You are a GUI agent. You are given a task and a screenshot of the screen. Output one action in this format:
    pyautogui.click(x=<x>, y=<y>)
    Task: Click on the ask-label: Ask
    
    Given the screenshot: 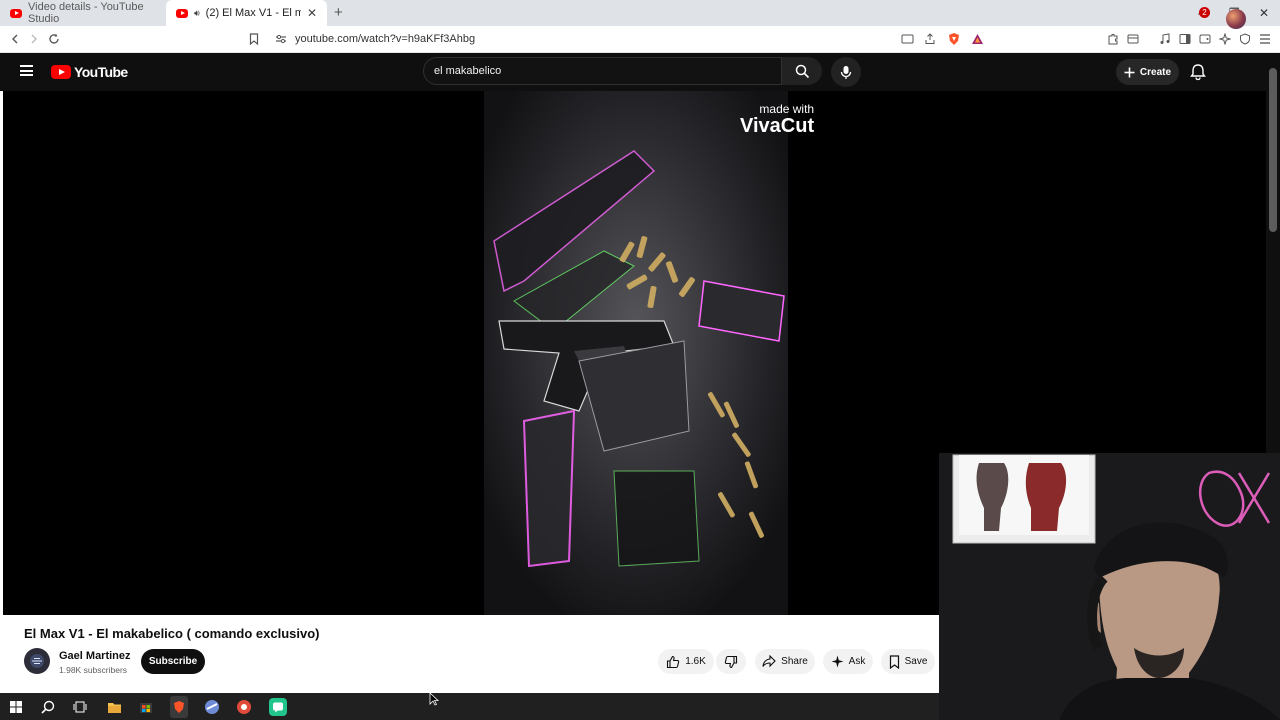 What is the action you would take?
    pyautogui.click(x=857, y=661)
    